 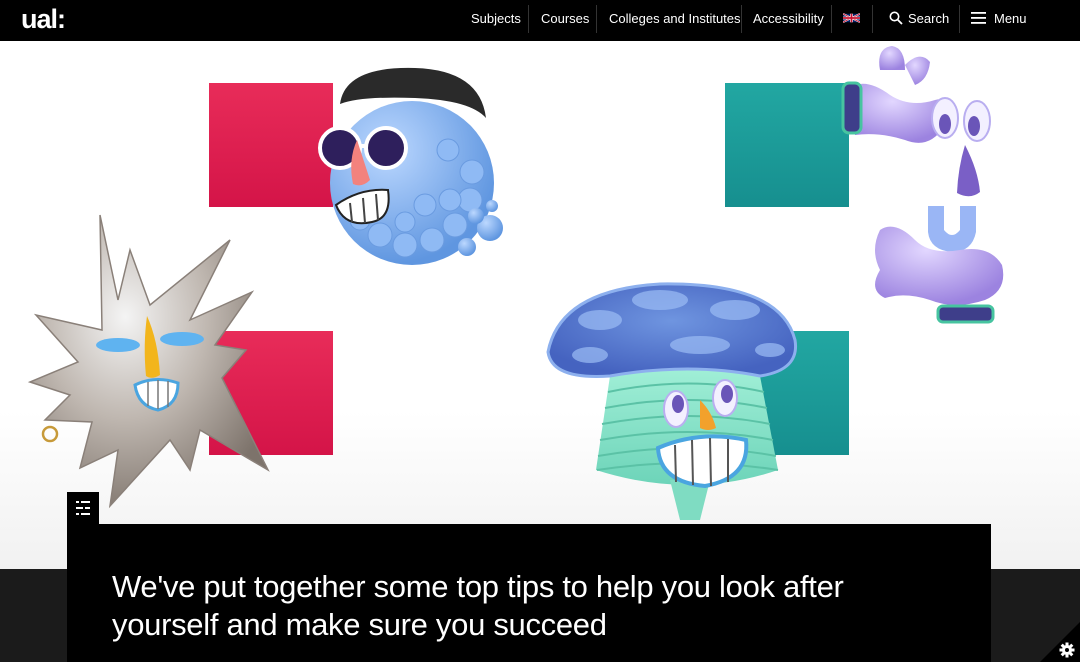 What do you see at coordinates (565, 18) in the screenshot?
I see `nav-courses: Courses` at bounding box center [565, 18].